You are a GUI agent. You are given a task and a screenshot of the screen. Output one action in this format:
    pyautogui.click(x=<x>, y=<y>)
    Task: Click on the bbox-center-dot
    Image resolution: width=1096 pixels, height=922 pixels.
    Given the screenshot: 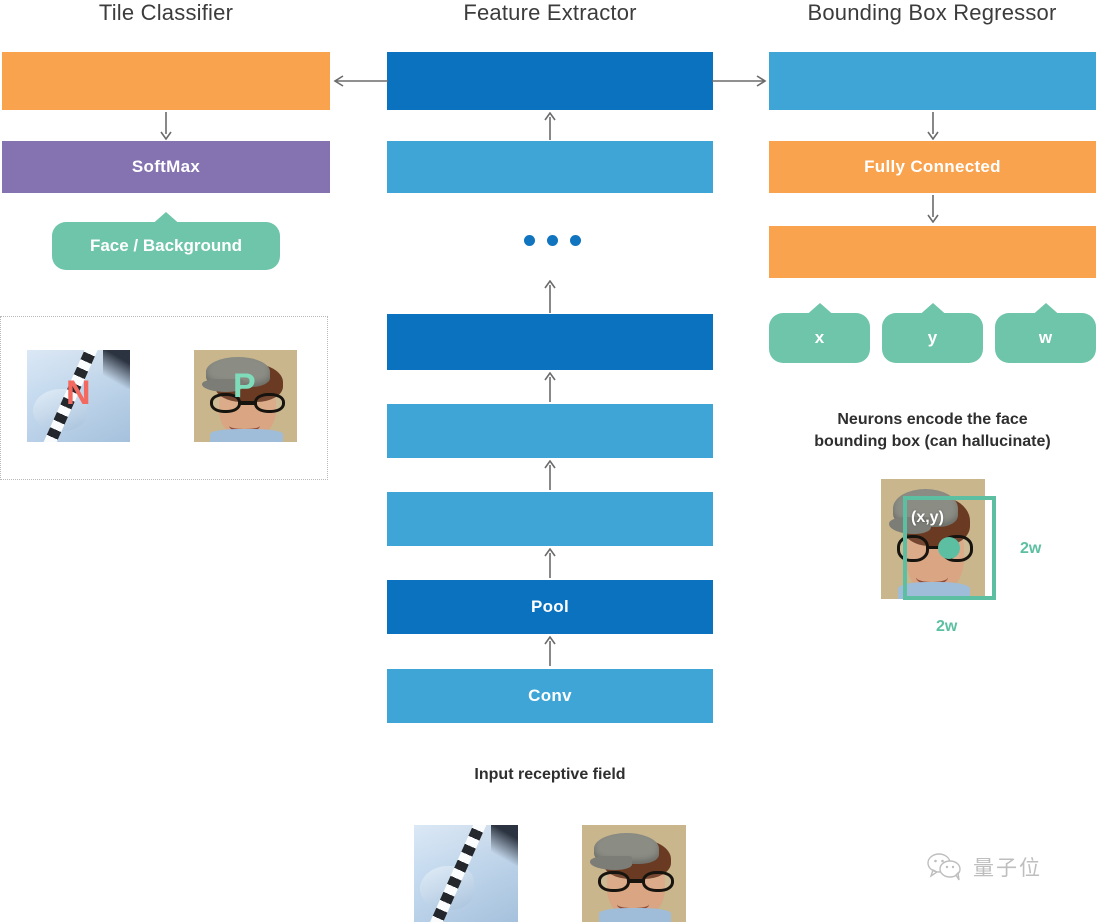 What is the action you would take?
    pyautogui.click(x=949, y=548)
    